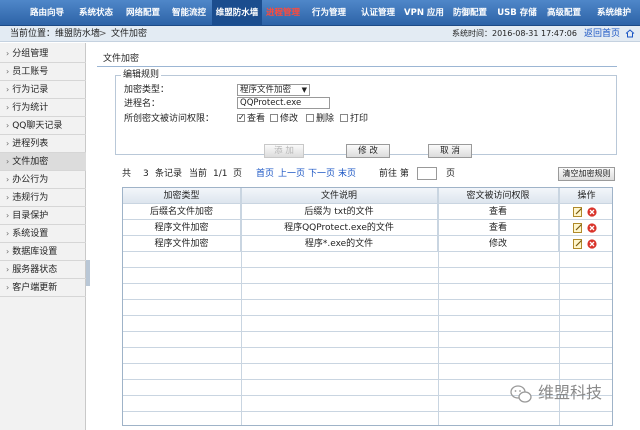  What do you see at coordinates (43, 198) in the screenshot?
I see `sidebar-item-violations: › 违规行为` at bounding box center [43, 198].